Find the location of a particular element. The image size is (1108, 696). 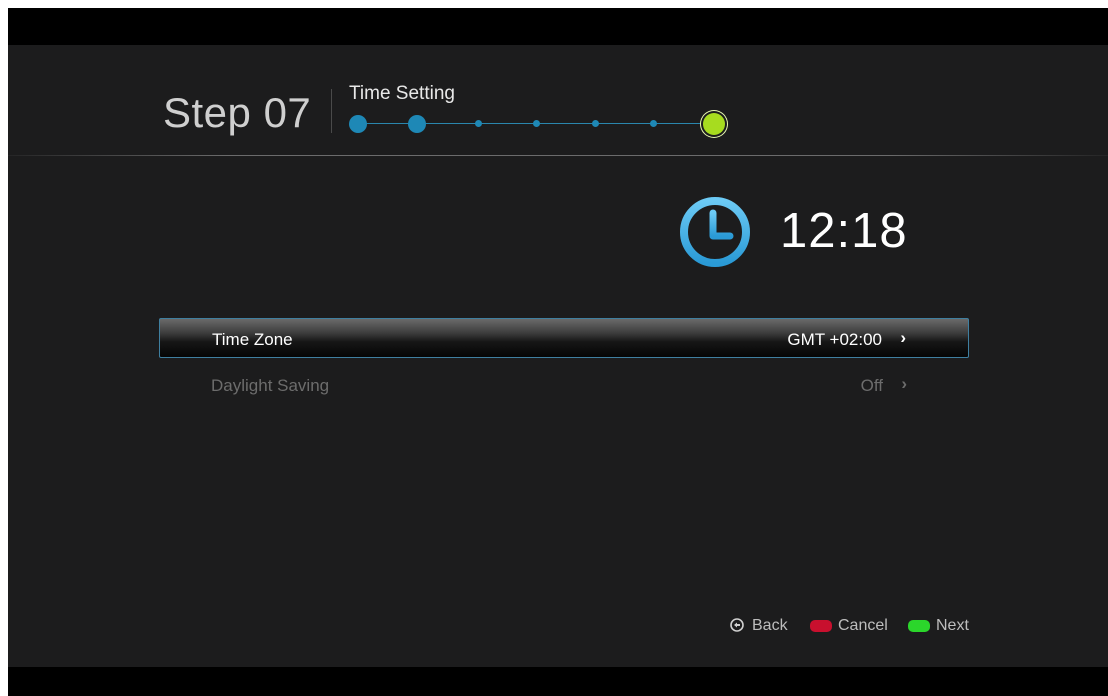

menu-item-label: Daylight Saving is located at coordinates (270, 385).